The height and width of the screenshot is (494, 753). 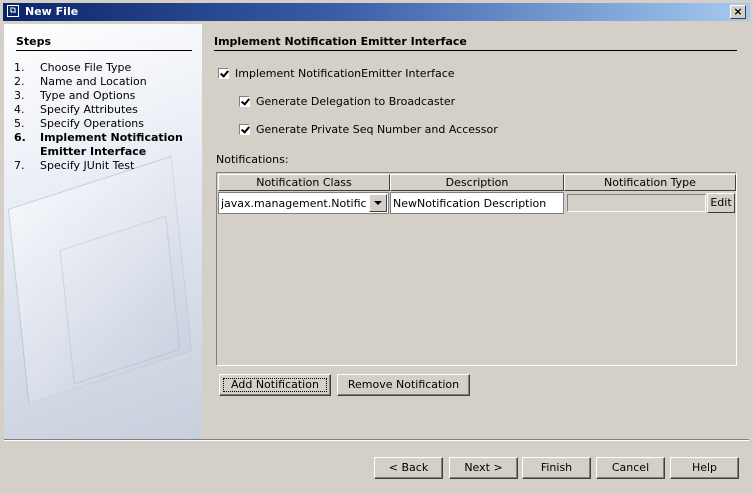 I want to click on step-item-current-continued: Emitter Interface, so click(x=104, y=152).